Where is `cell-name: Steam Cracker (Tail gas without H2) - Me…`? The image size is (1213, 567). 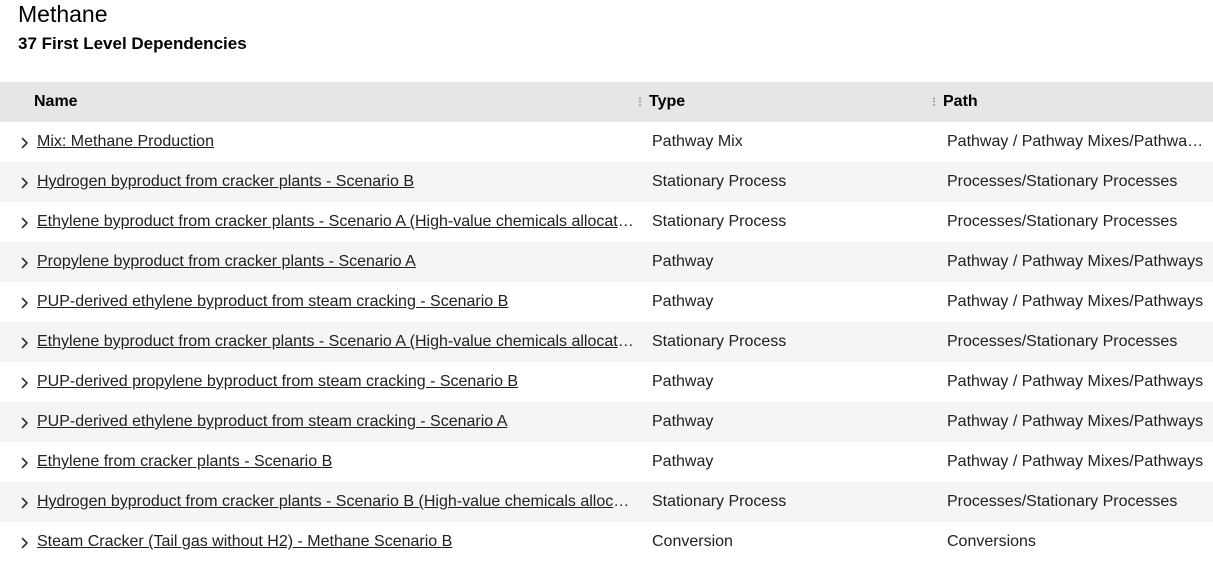 cell-name: Steam Cracker (Tail gas without H2) - Me… is located at coordinates (336, 542).